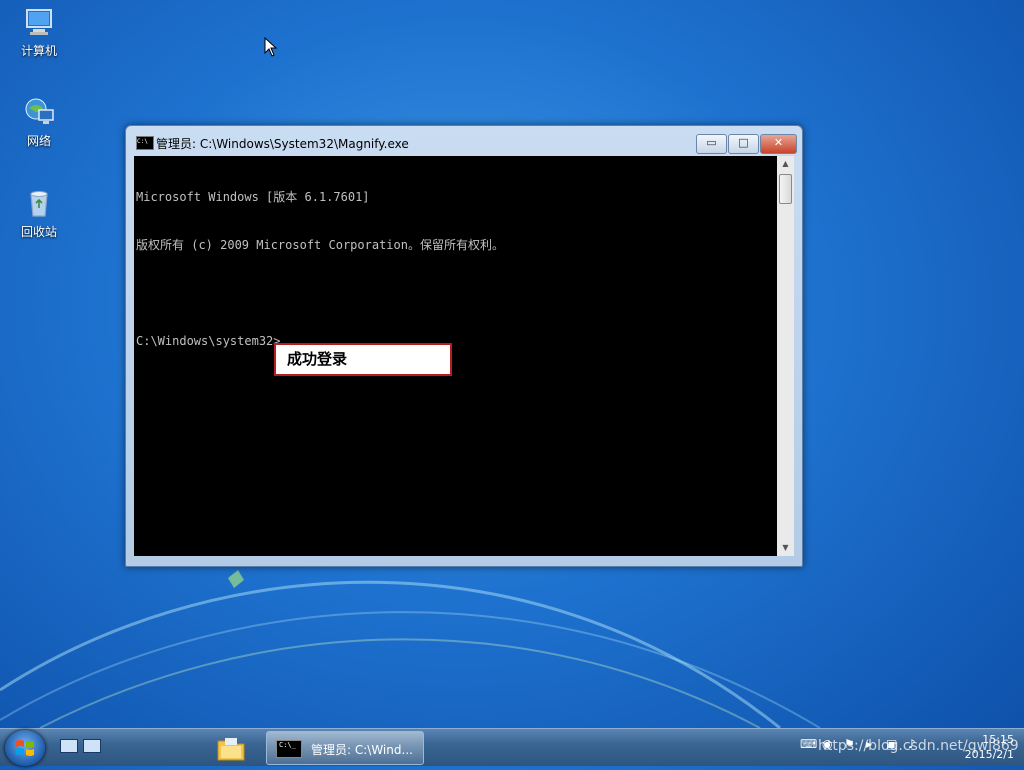 This screenshot has height=770, width=1024. I want to click on switch-windows-quick-icon, so click(92, 746).